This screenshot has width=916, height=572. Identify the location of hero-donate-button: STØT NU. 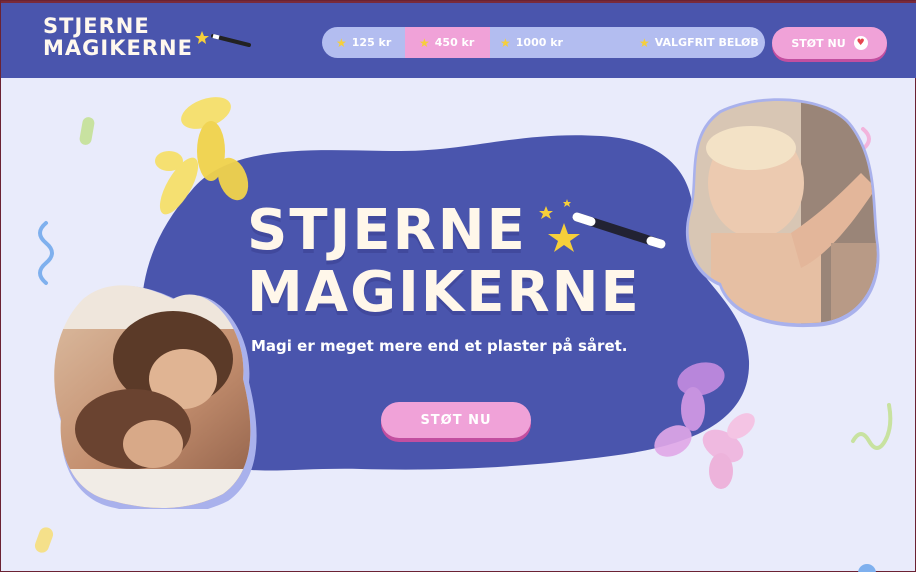
(456, 420).